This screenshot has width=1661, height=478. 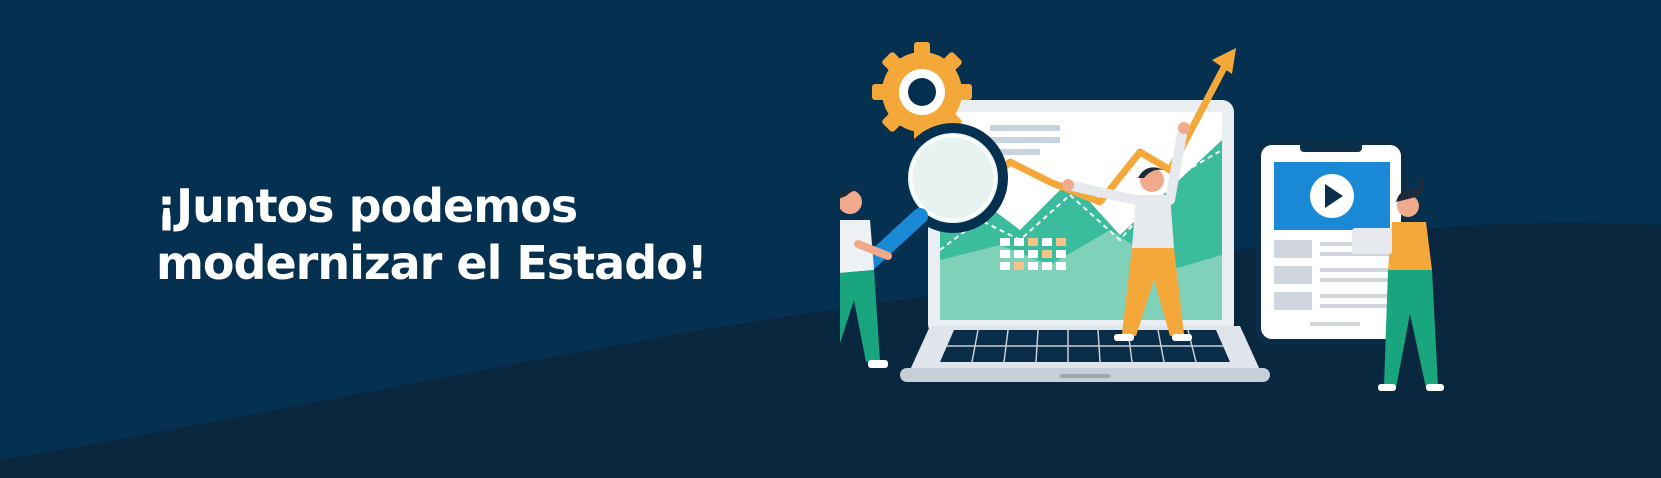 What do you see at coordinates (866, 278) in the screenshot?
I see `person-analyst` at bounding box center [866, 278].